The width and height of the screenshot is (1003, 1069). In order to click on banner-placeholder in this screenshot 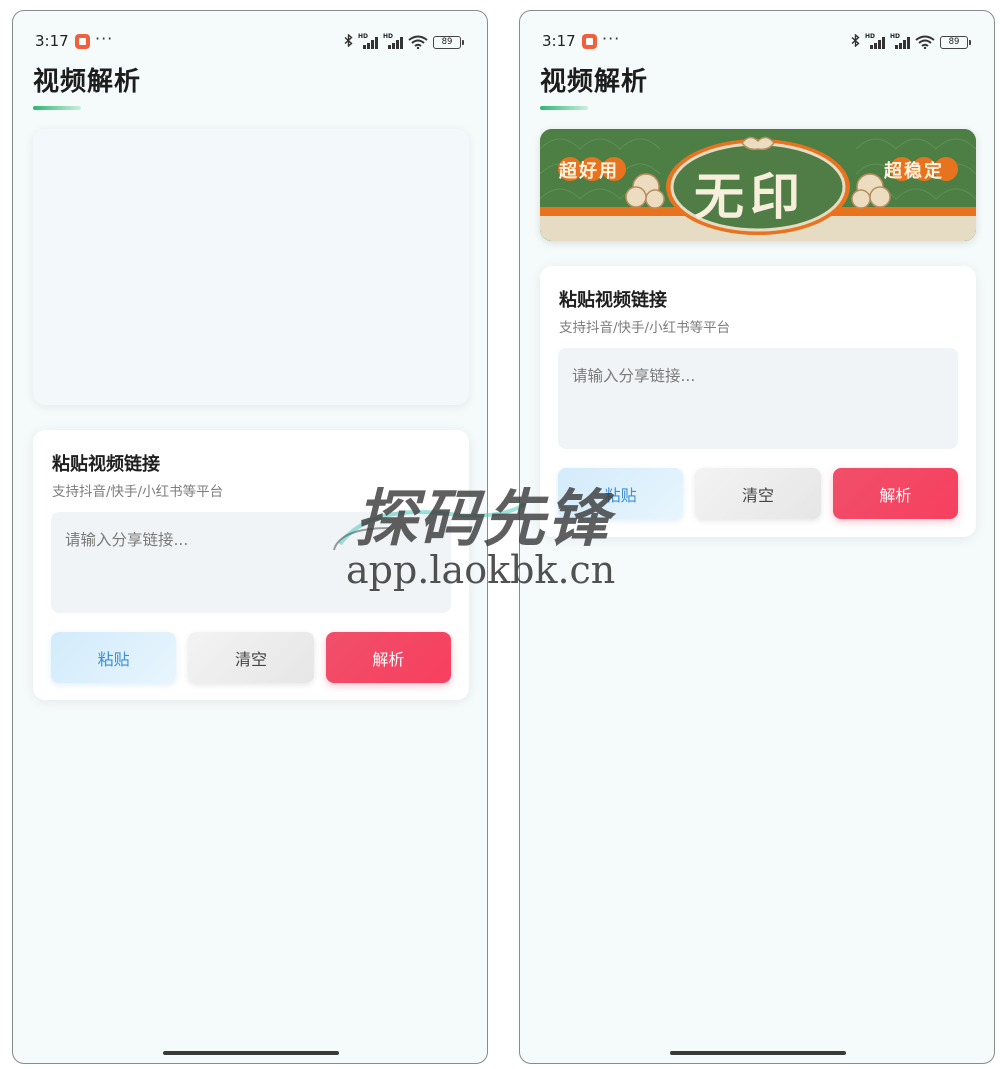, I will do `click(251, 267)`.